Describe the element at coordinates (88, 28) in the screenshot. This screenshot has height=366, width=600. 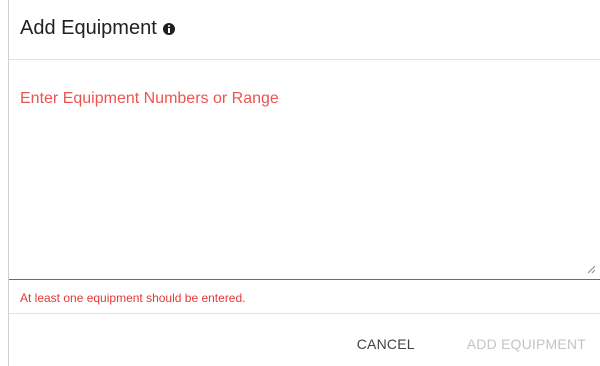
I see `dialog-title: Add Equipment` at that location.